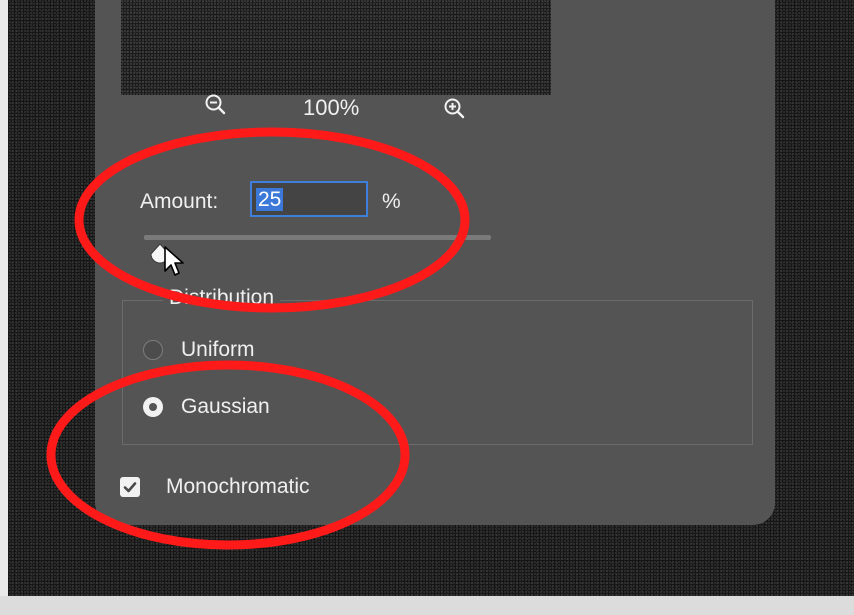  I want to click on monochromatic-checkbox-row: Monochromatic, so click(215, 487).